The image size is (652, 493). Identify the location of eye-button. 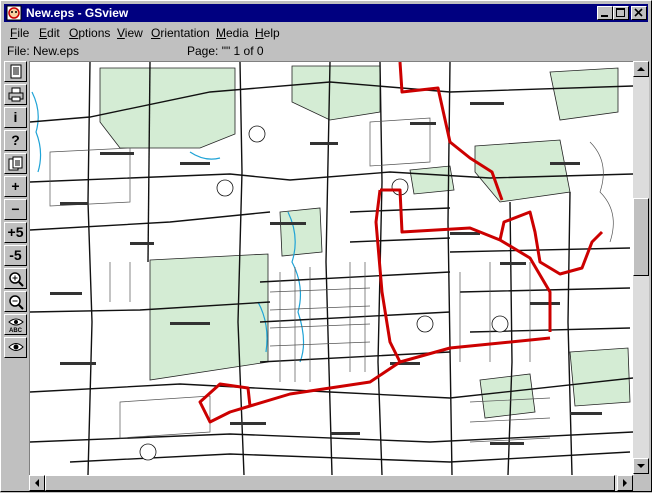
(15, 347).